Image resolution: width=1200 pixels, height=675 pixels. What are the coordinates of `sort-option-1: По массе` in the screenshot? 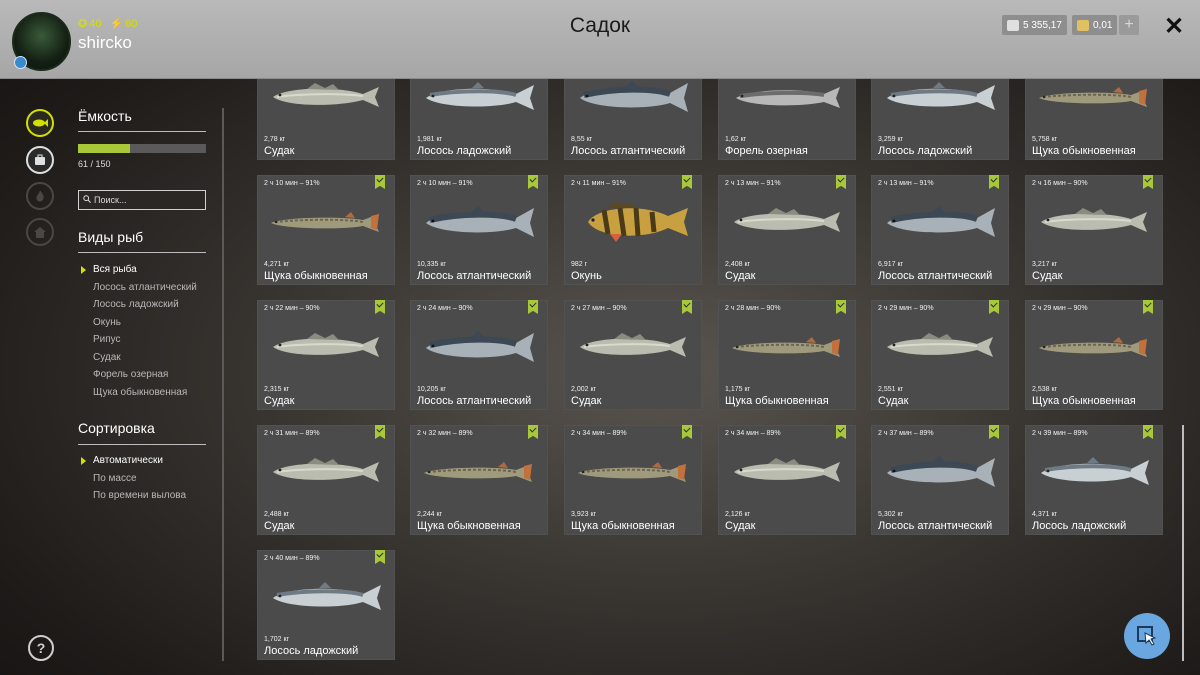 It's located at (139, 479).